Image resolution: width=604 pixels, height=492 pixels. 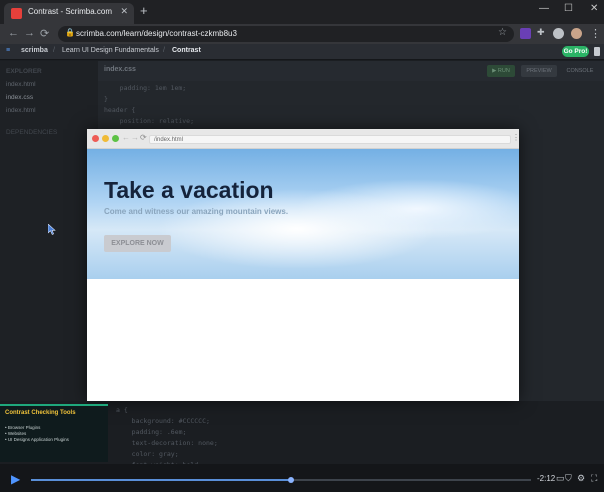 What do you see at coordinates (546, 478) in the screenshot?
I see `time-remaining: -2:12` at bounding box center [546, 478].